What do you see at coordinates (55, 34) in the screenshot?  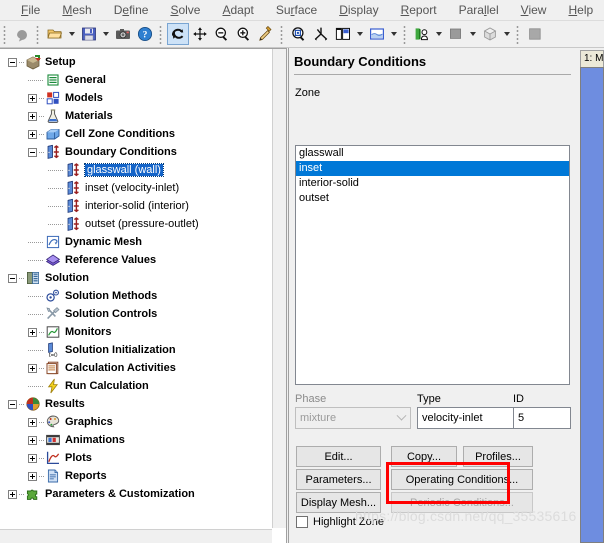 I see `open-folder-icon` at bounding box center [55, 34].